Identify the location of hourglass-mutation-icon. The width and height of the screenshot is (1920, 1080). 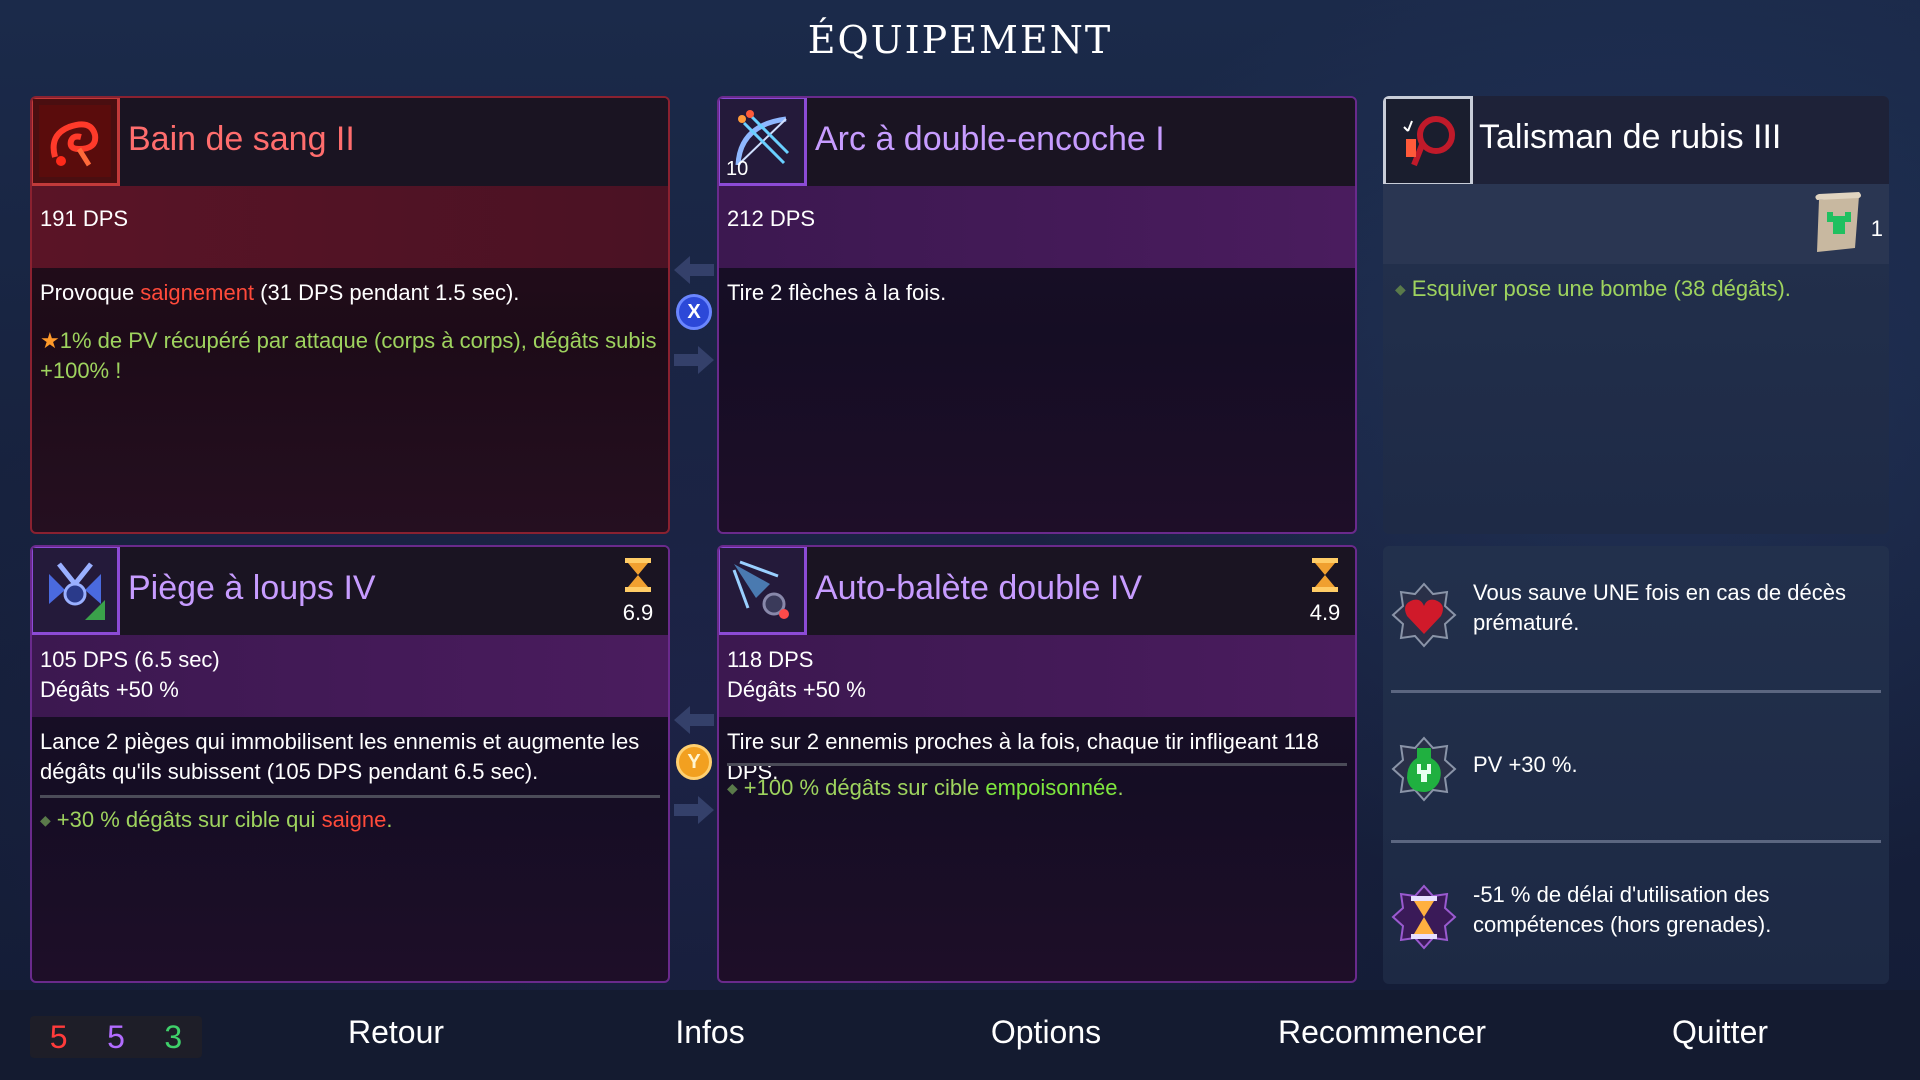
(1424, 917).